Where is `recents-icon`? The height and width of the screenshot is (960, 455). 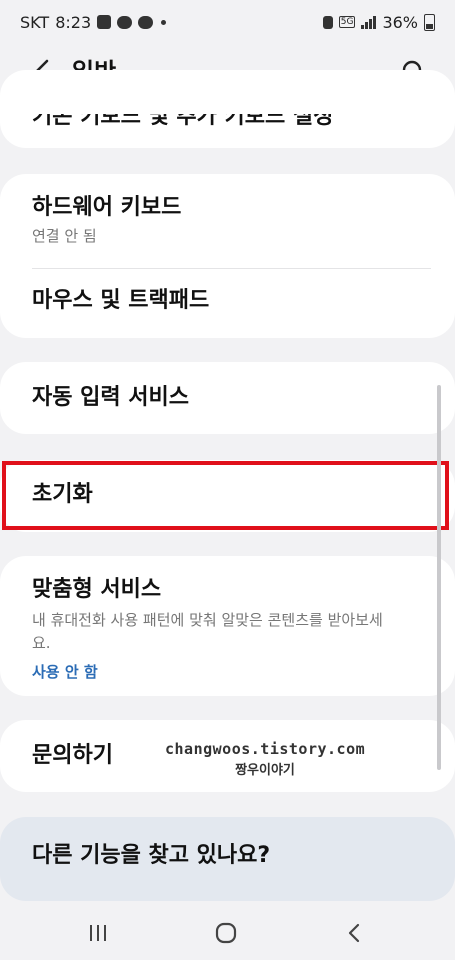 recents-icon is located at coordinates (98, 933).